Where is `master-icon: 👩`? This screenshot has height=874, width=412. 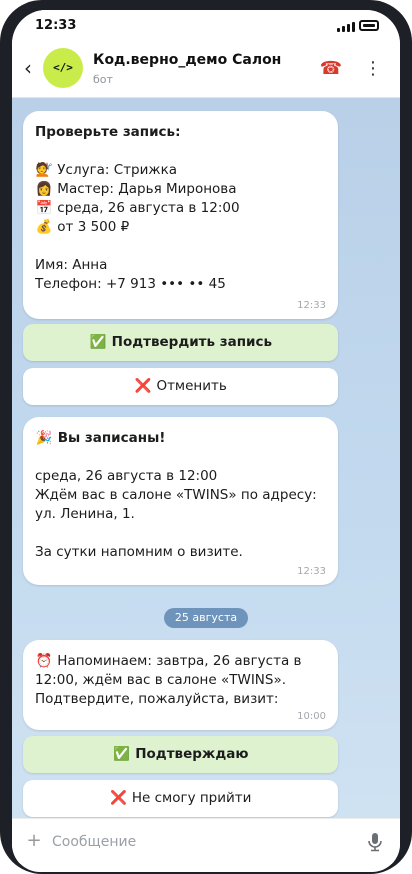 master-icon: 👩 is located at coordinates (44, 189).